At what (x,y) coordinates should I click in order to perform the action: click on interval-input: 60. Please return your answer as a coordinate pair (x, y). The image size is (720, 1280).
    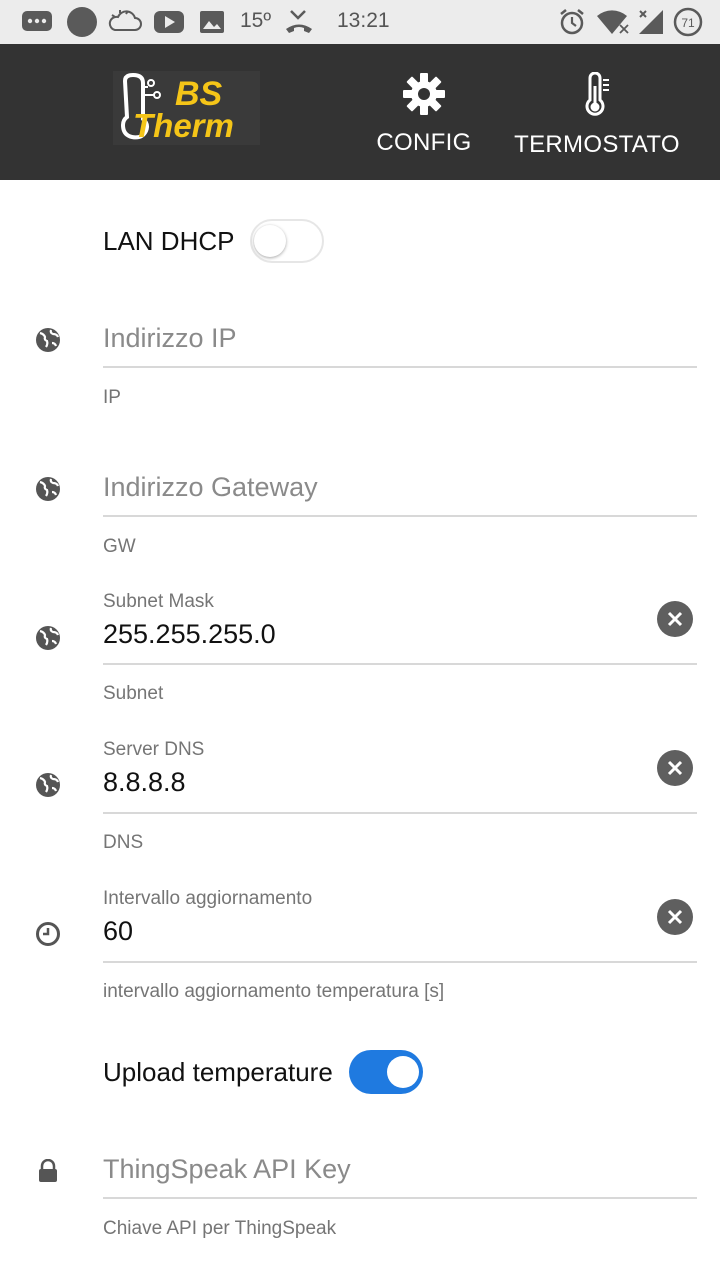
    Looking at the image, I should click on (118, 931).